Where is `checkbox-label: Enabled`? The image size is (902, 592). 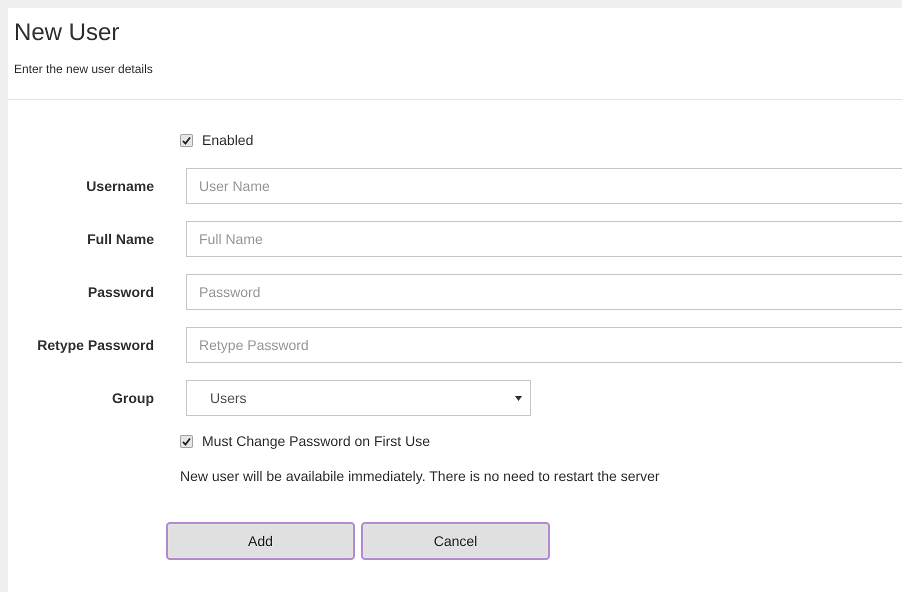 checkbox-label: Enabled is located at coordinates (228, 140).